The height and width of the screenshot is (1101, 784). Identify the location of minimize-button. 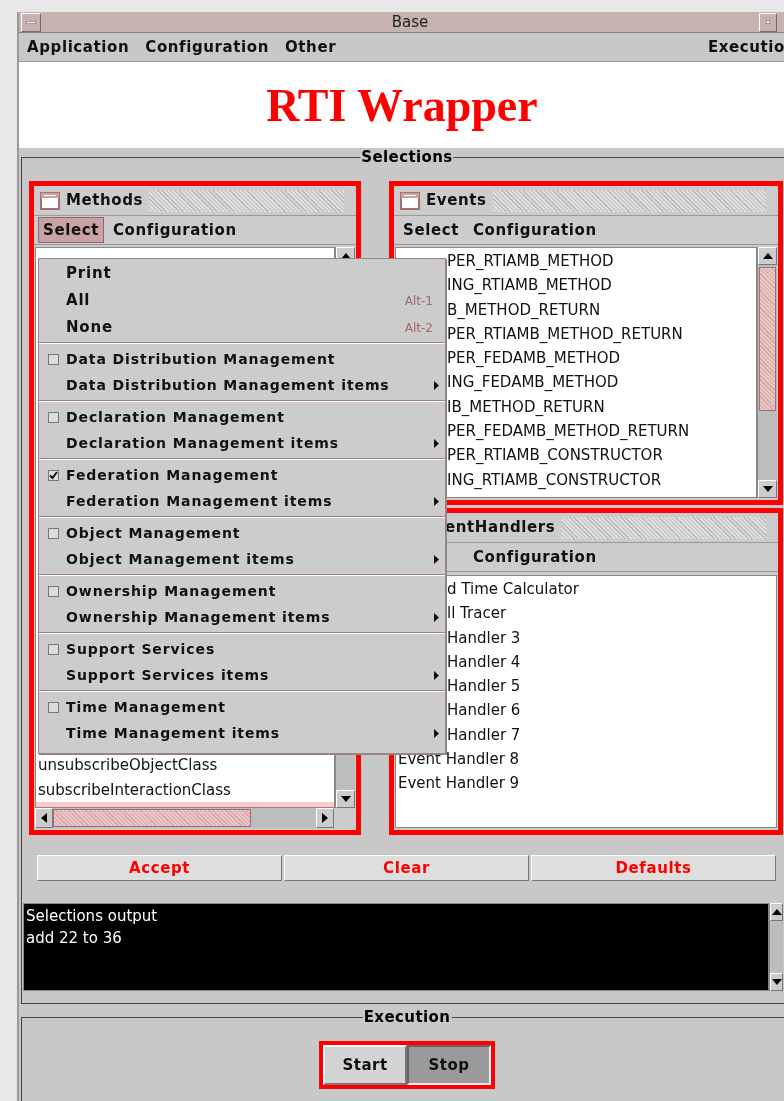
(768, 22).